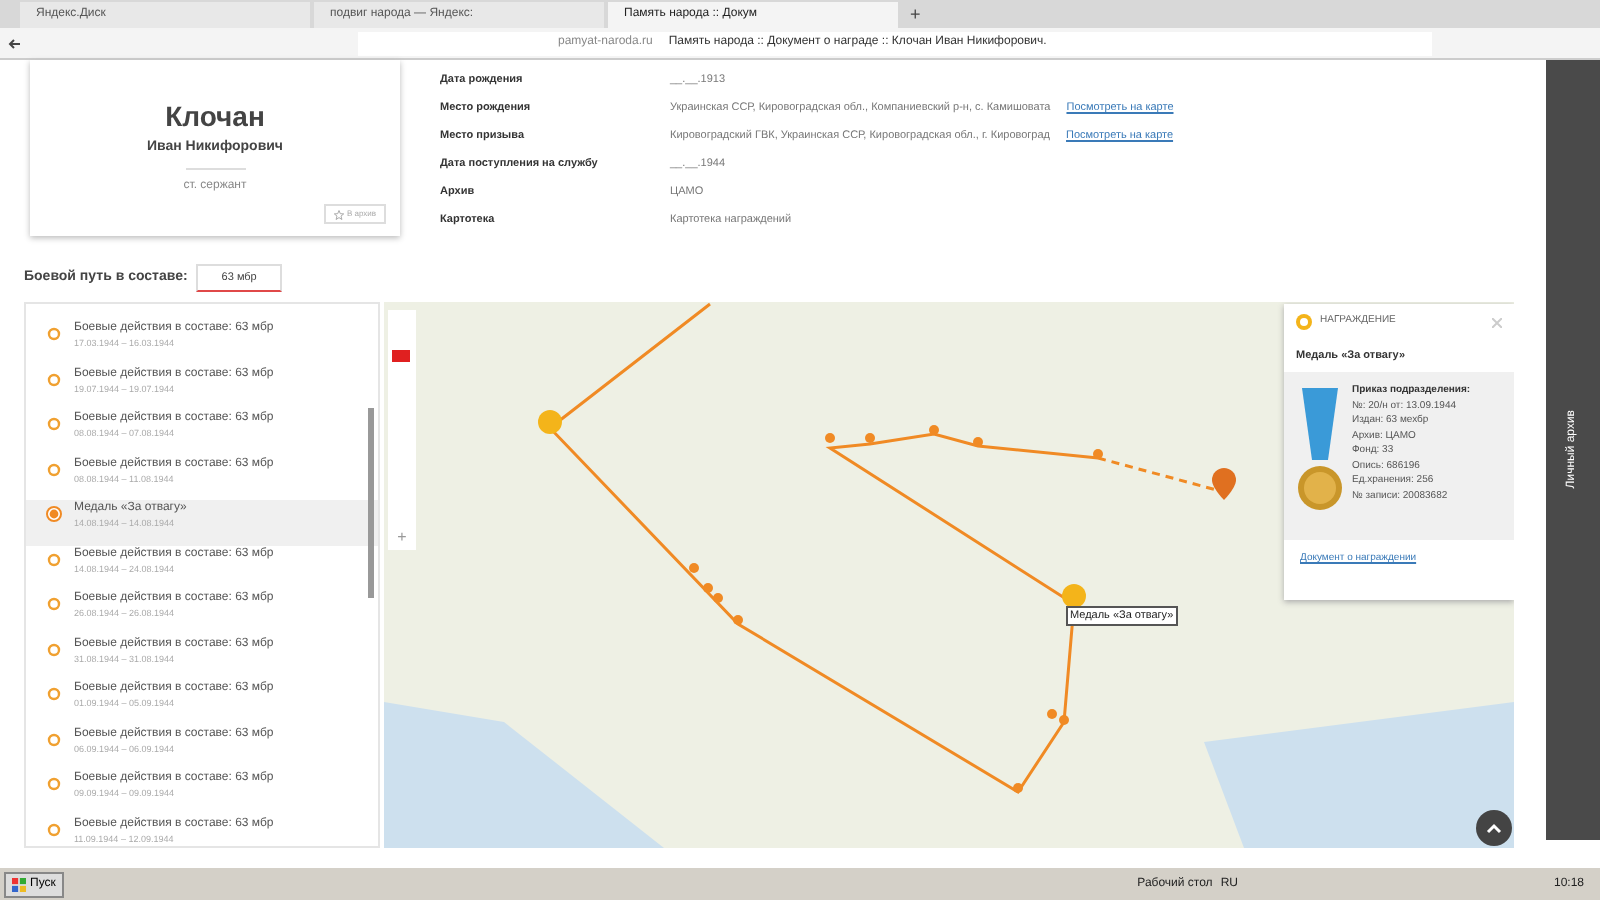  I want to click on windows-logo-icon, so click(19, 884).